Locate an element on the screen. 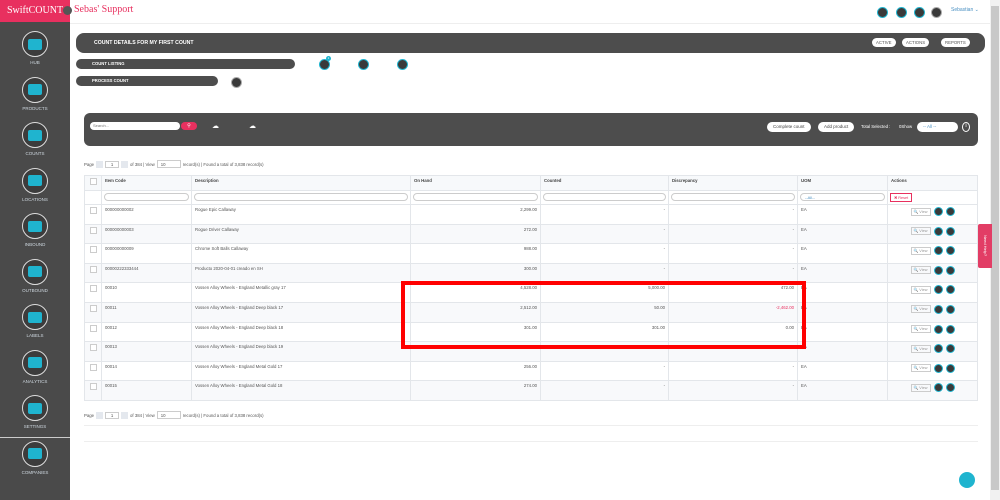 Image resolution: width=1000 pixels, height=500 pixels. complete-count-button: Complete count is located at coordinates (789, 127).